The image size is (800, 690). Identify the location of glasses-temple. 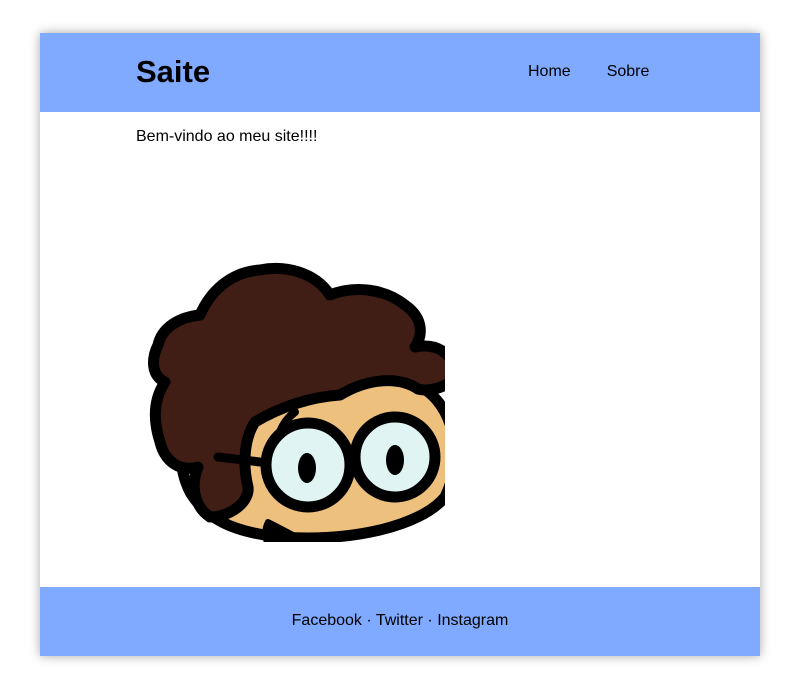
(239, 459).